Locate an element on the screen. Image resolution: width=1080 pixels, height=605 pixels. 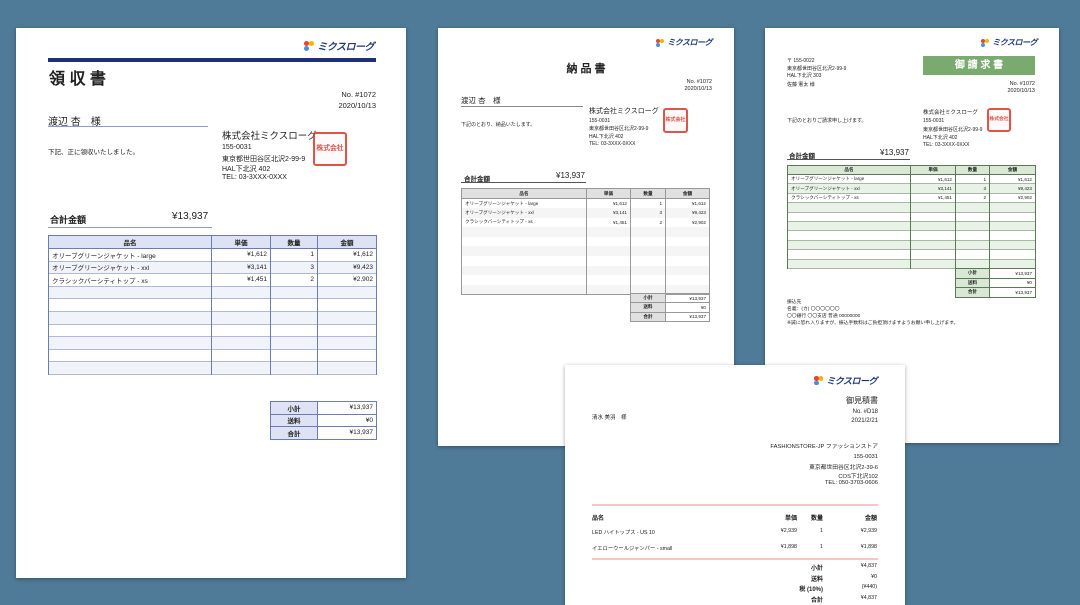
bank-label: 振込先 is located at coordinates (794, 302).